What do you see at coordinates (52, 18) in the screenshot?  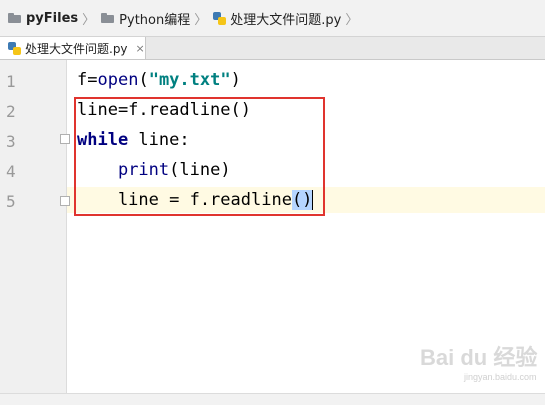 I see `breadcrumb-label: pyFiles` at bounding box center [52, 18].